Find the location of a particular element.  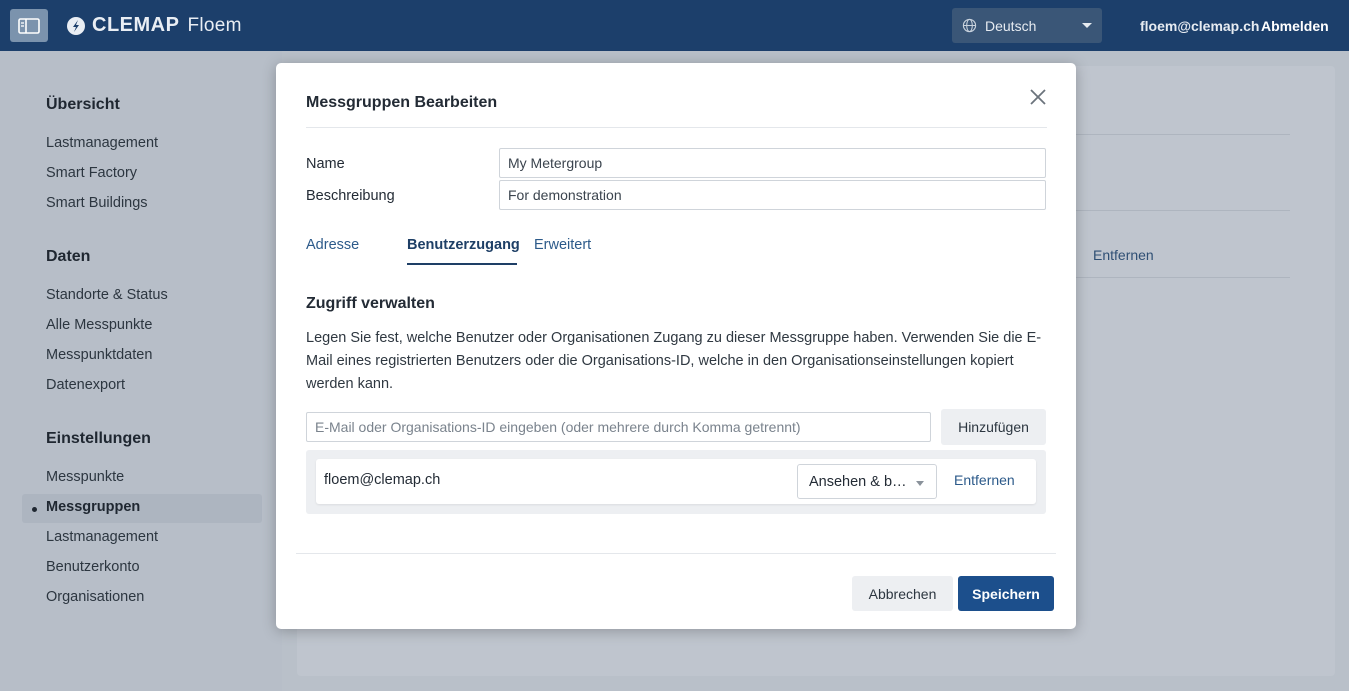

section-title: Zugriff verwalten is located at coordinates (370, 303).